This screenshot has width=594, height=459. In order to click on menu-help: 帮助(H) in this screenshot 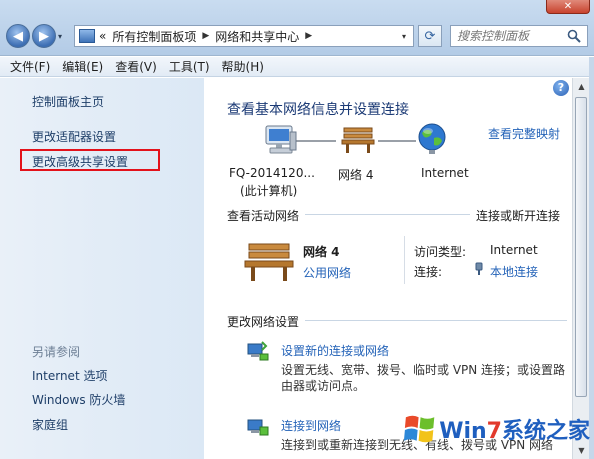, I will do `click(243, 66)`.